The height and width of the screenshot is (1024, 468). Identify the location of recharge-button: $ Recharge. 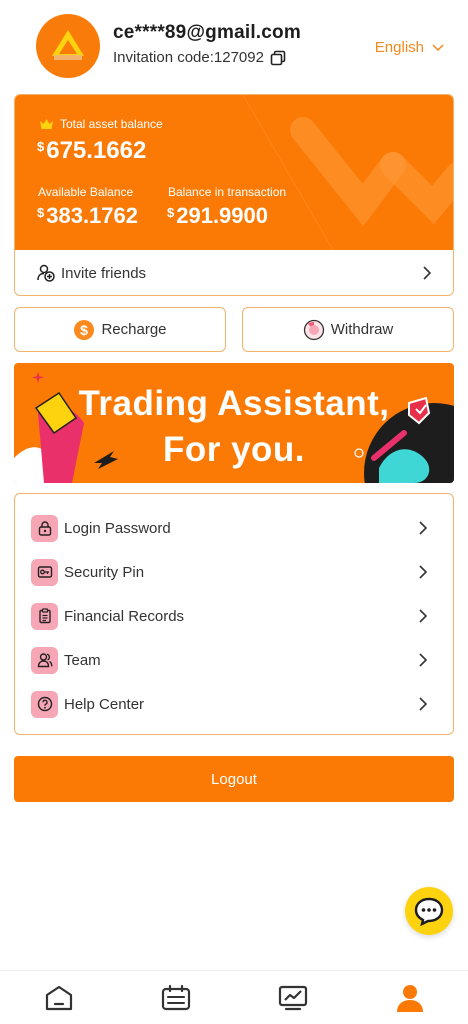
(120, 329).